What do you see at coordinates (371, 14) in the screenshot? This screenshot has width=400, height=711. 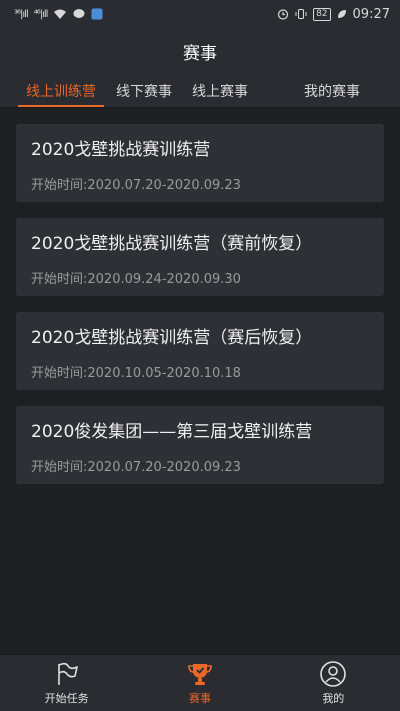 I see `clock: 09:27` at bounding box center [371, 14].